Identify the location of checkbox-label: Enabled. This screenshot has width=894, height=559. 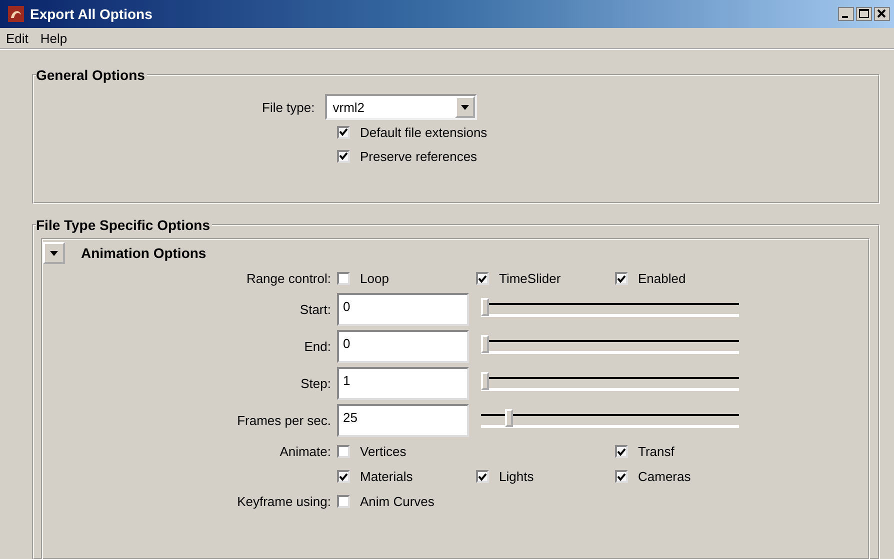
(662, 278).